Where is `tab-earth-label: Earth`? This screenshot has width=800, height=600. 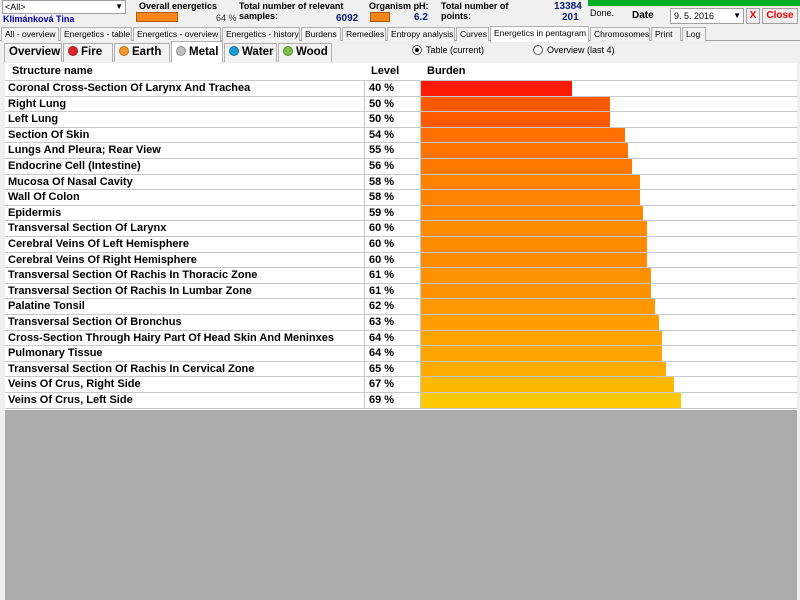 tab-earth-label: Earth is located at coordinates (147, 52).